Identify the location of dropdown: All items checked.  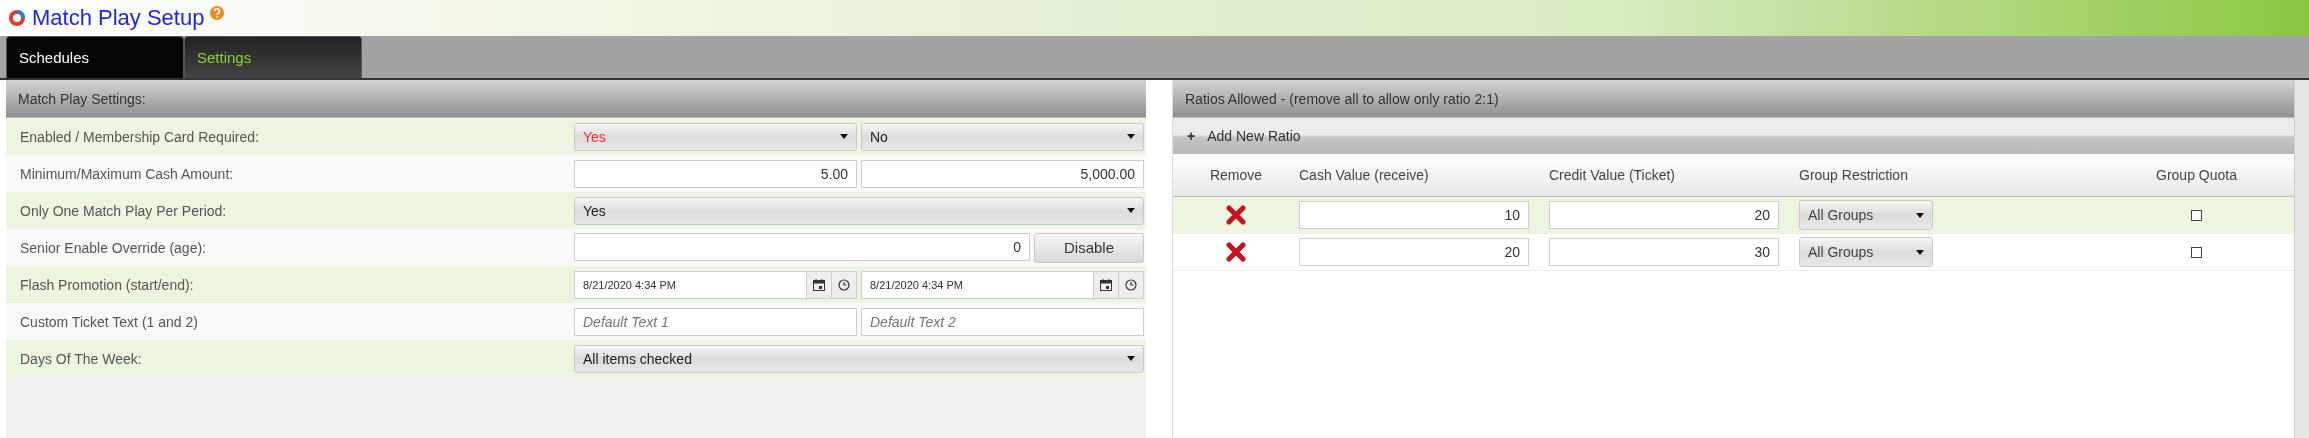
(859, 358).